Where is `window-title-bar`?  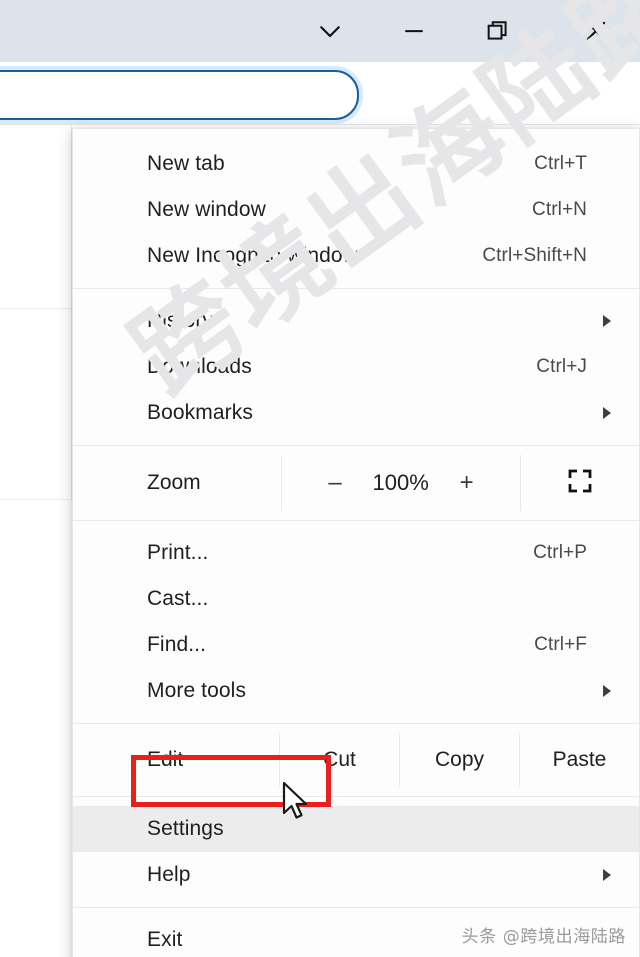 window-title-bar is located at coordinates (320, 31).